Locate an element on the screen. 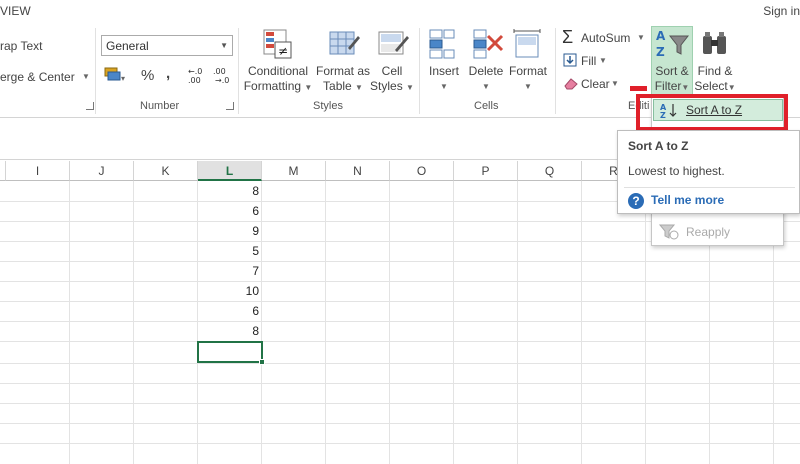  insert-cells-icon is located at coordinates (442, 44).